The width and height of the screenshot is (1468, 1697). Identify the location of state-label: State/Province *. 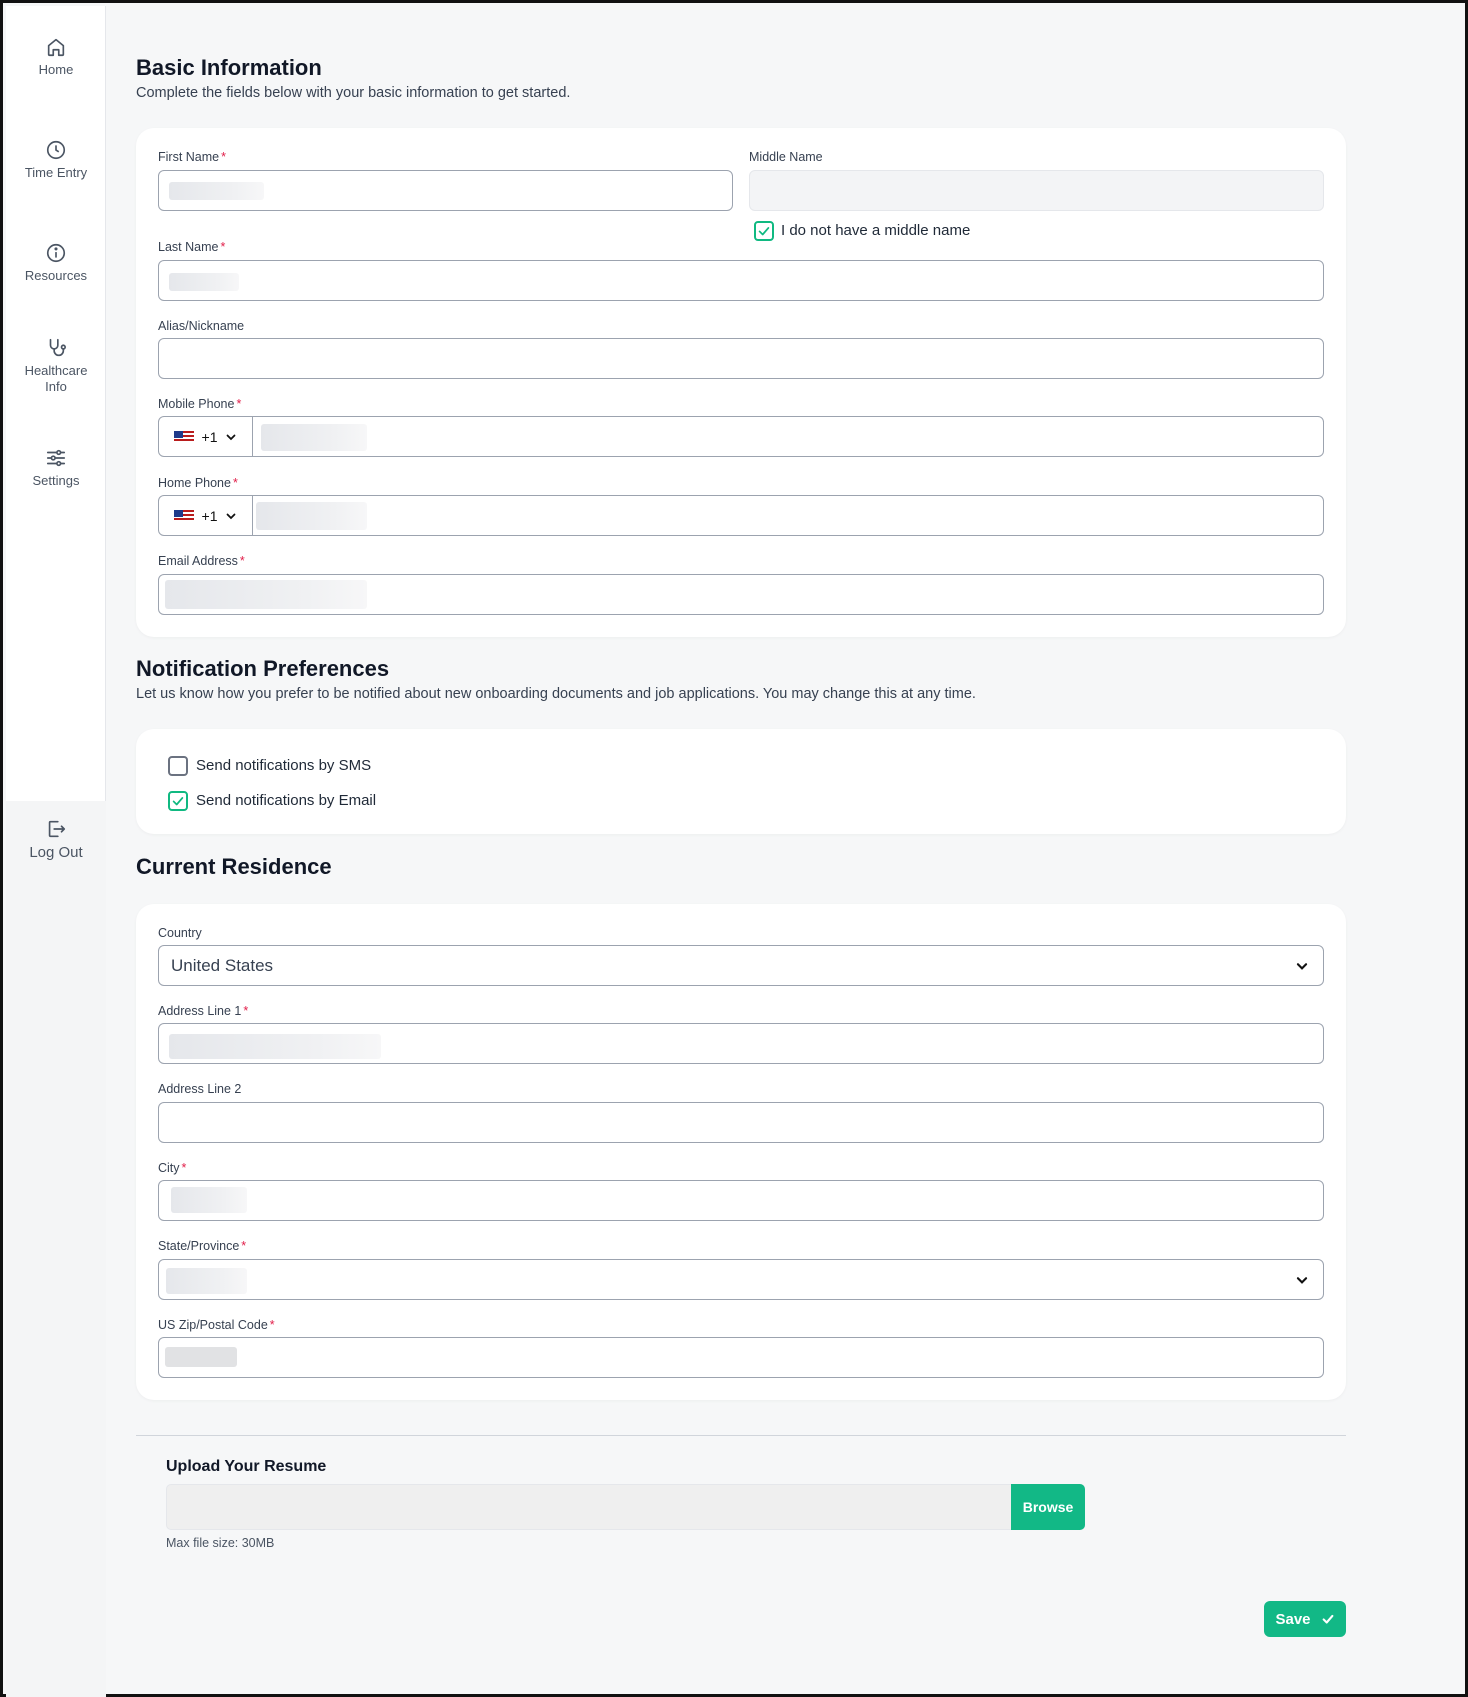
(202, 1246).